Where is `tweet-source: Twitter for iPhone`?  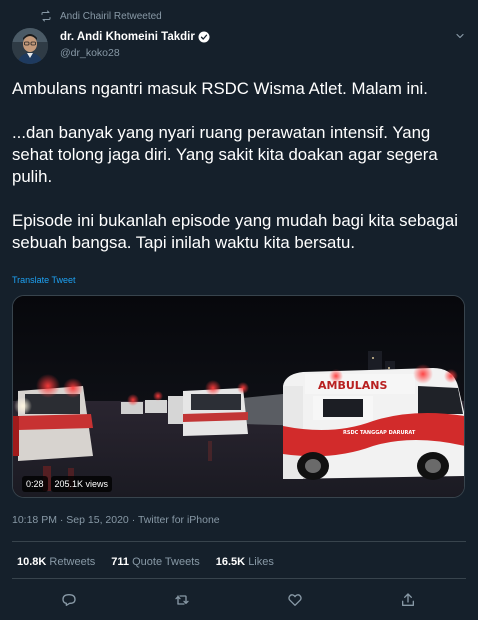
tweet-source: Twitter for iPhone is located at coordinates (179, 520).